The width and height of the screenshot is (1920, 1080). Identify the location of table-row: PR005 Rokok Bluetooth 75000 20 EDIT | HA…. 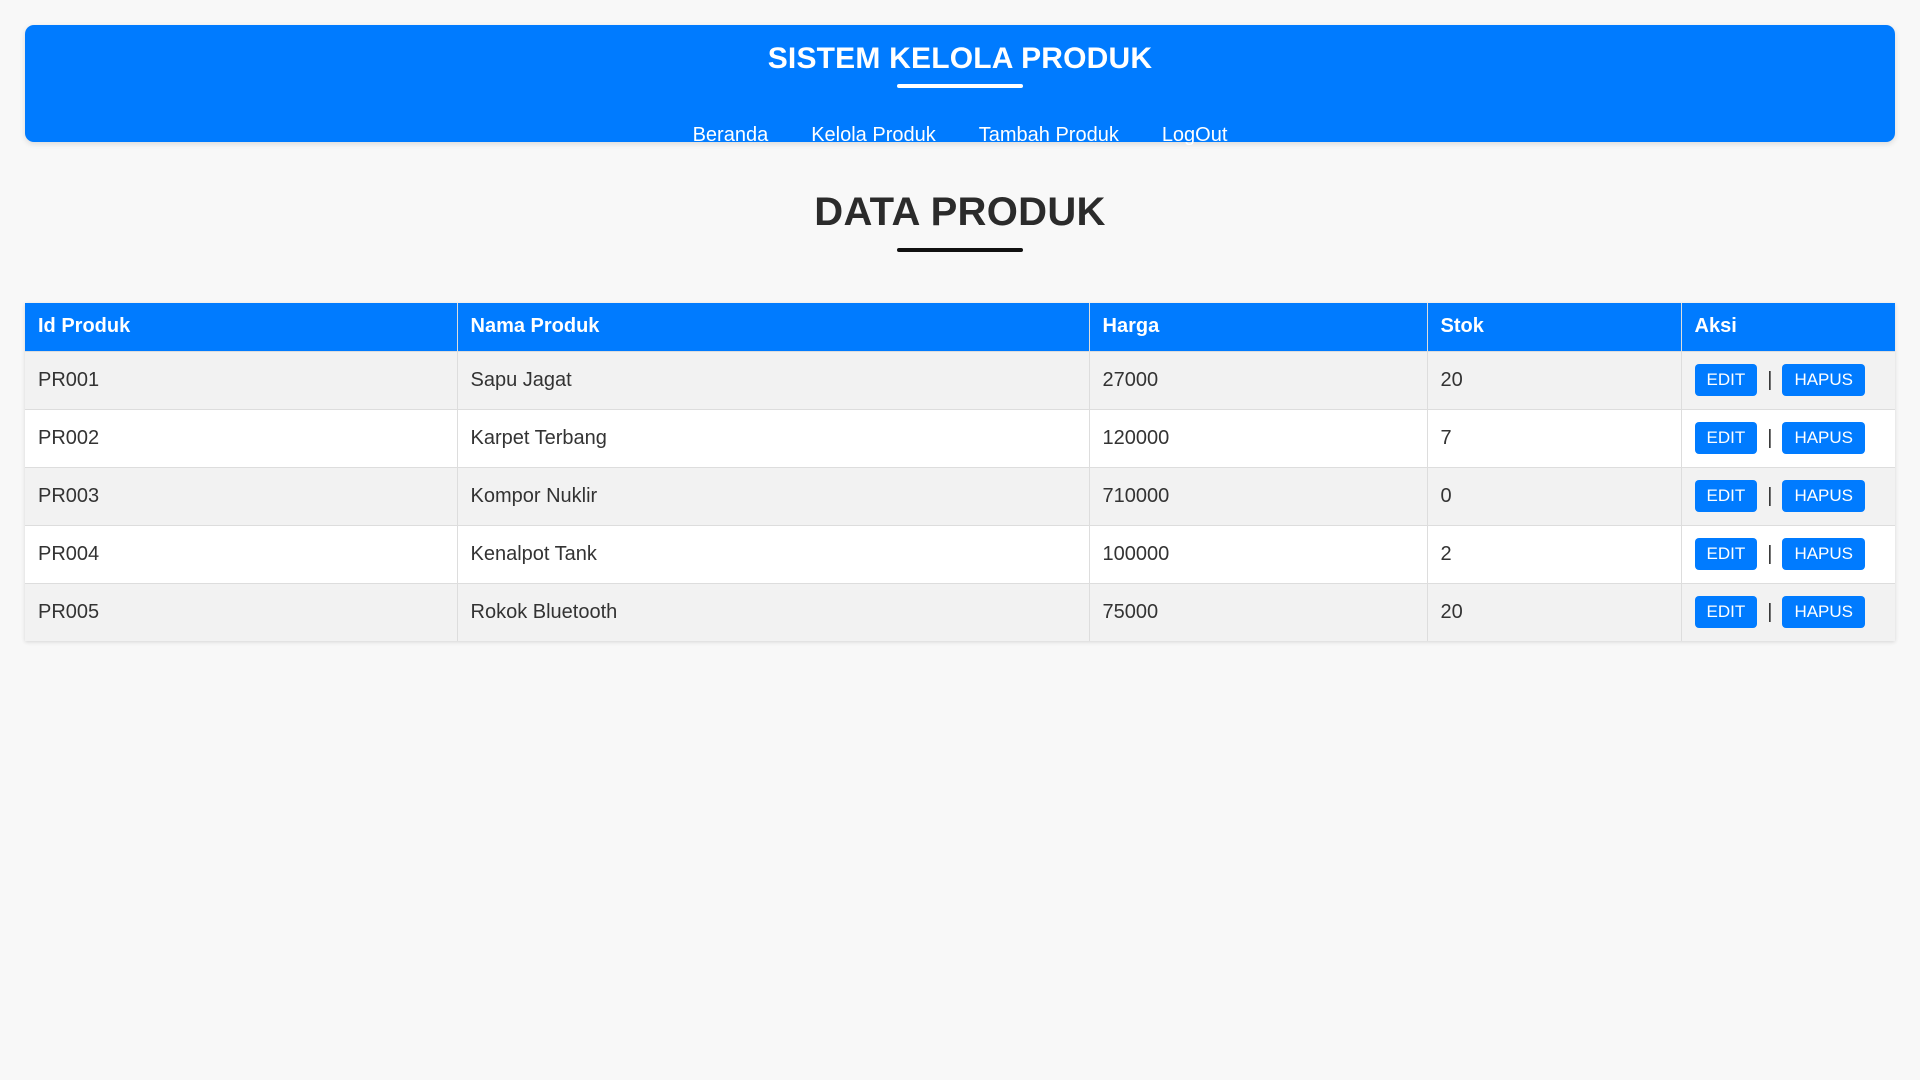
(960, 611).